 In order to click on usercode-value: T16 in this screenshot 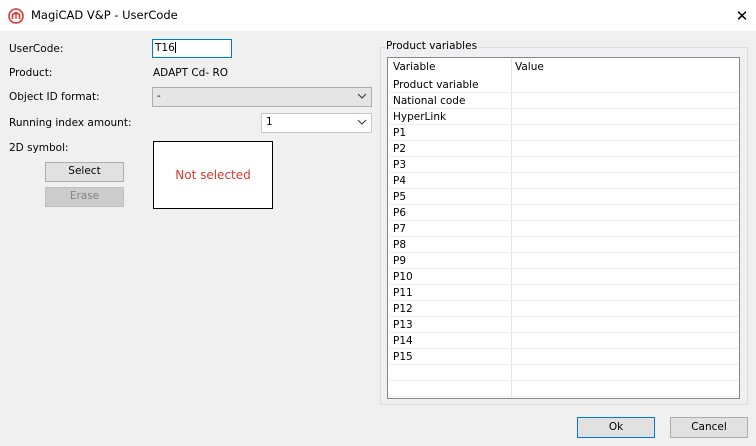, I will do `click(165, 48)`.